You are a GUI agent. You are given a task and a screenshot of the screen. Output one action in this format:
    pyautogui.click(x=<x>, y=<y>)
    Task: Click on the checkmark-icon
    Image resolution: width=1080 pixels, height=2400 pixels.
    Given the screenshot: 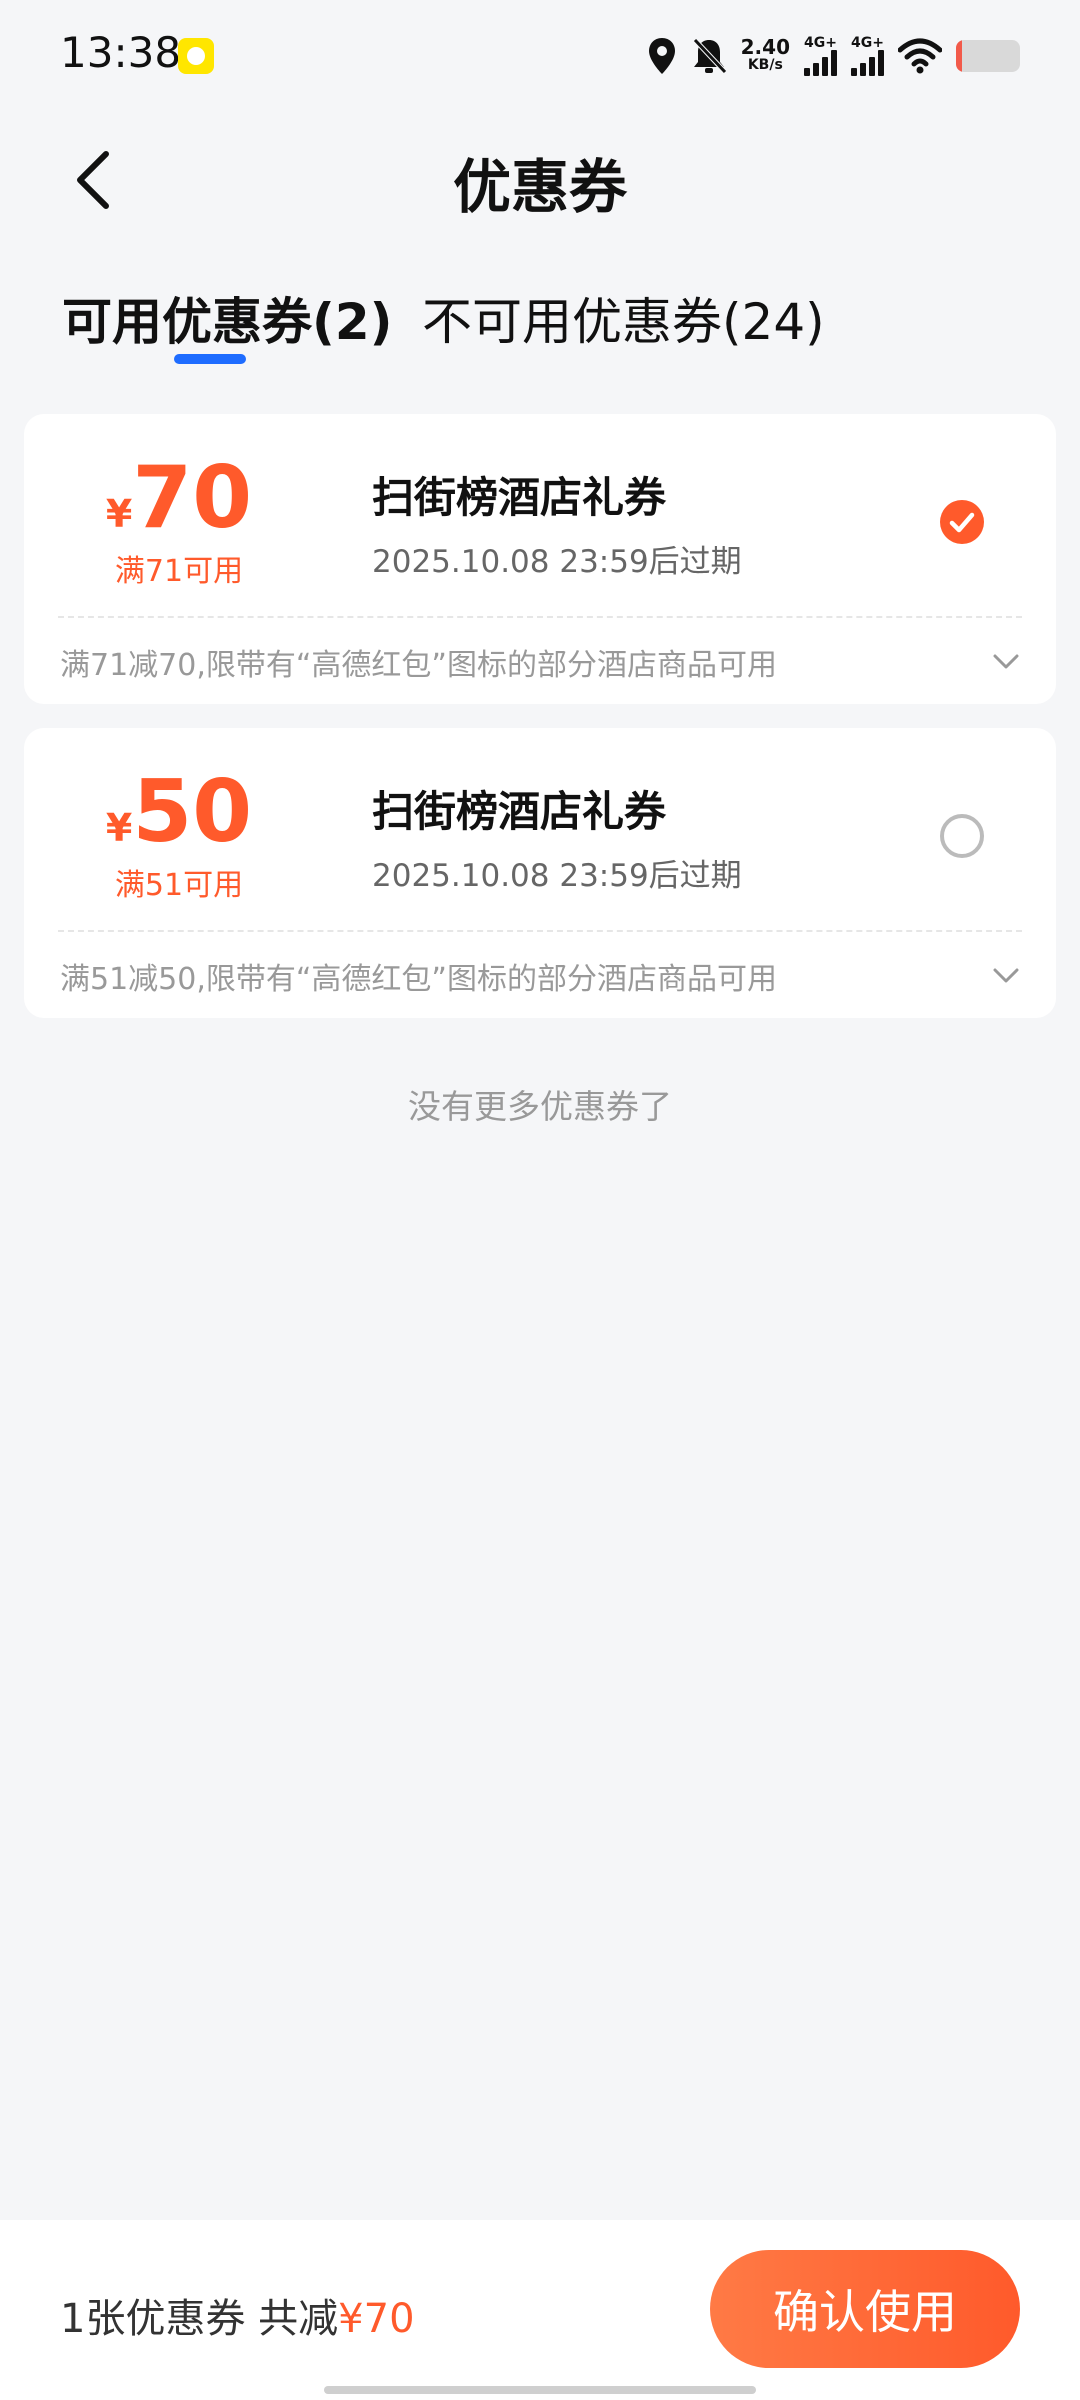 What is the action you would take?
    pyautogui.click(x=962, y=522)
    